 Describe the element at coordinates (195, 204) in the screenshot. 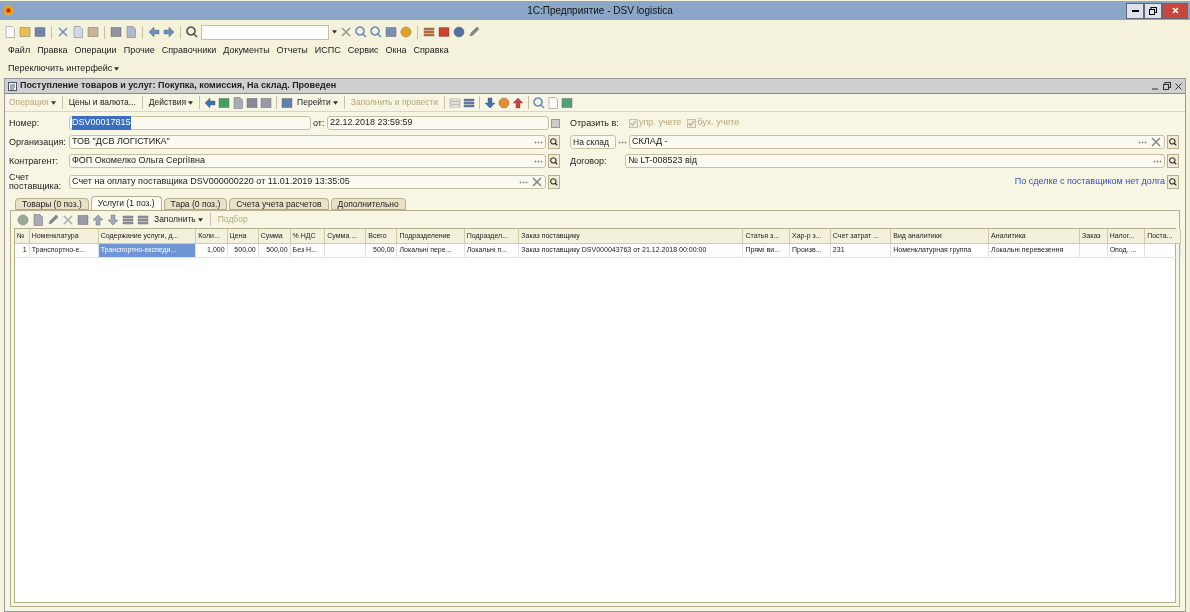

I see `tab: Тара (0 поз.)` at that location.